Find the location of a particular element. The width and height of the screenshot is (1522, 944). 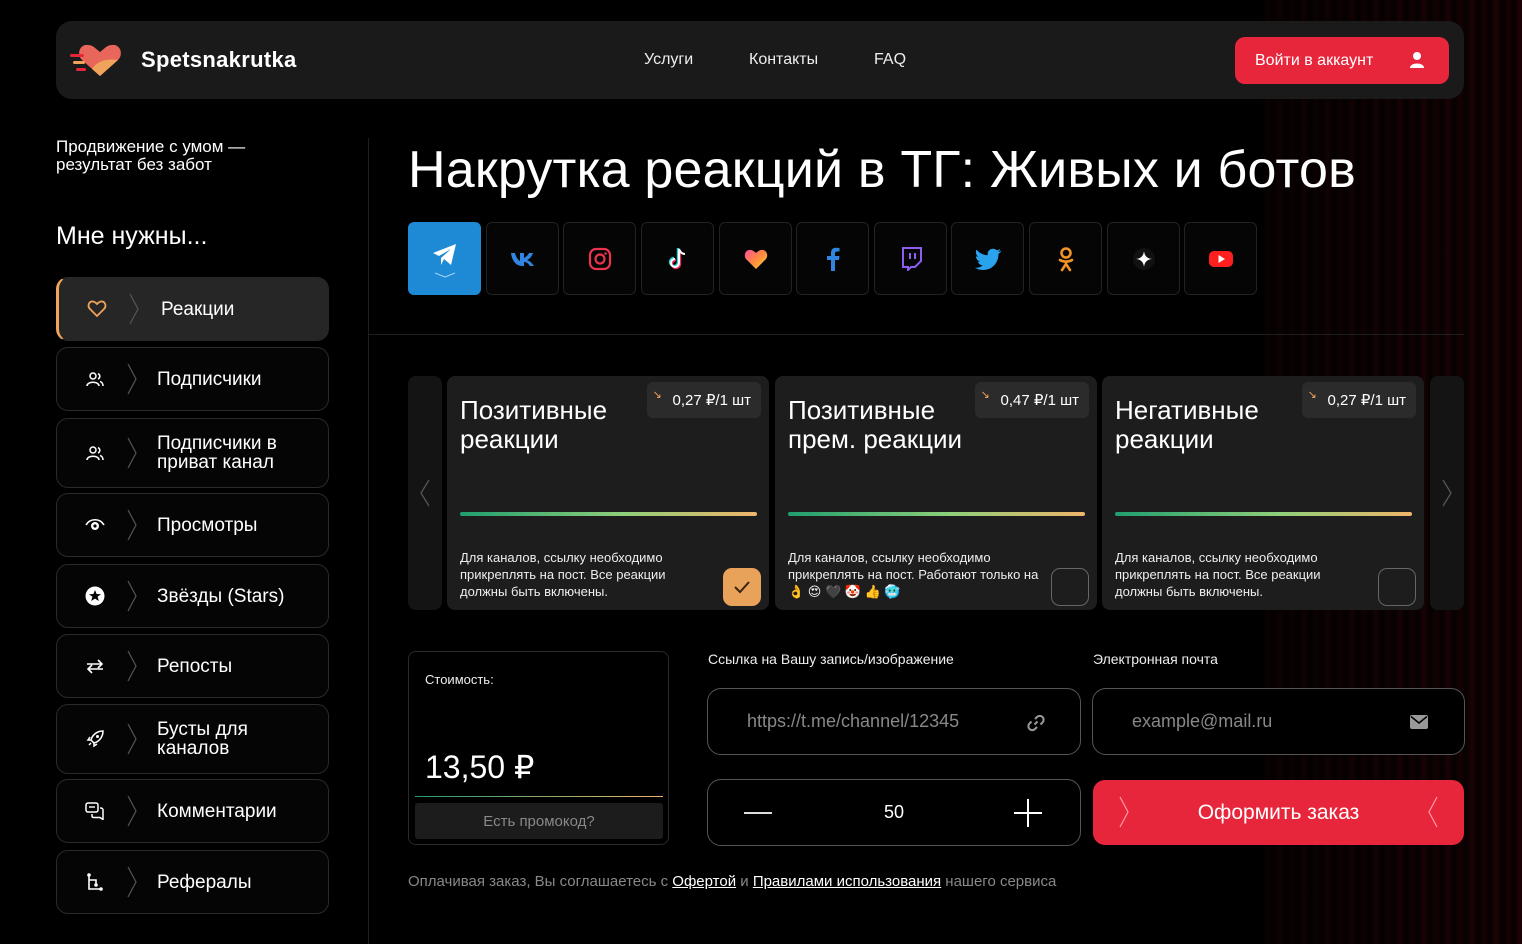

nav-services: Услуги is located at coordinates (668, 60).